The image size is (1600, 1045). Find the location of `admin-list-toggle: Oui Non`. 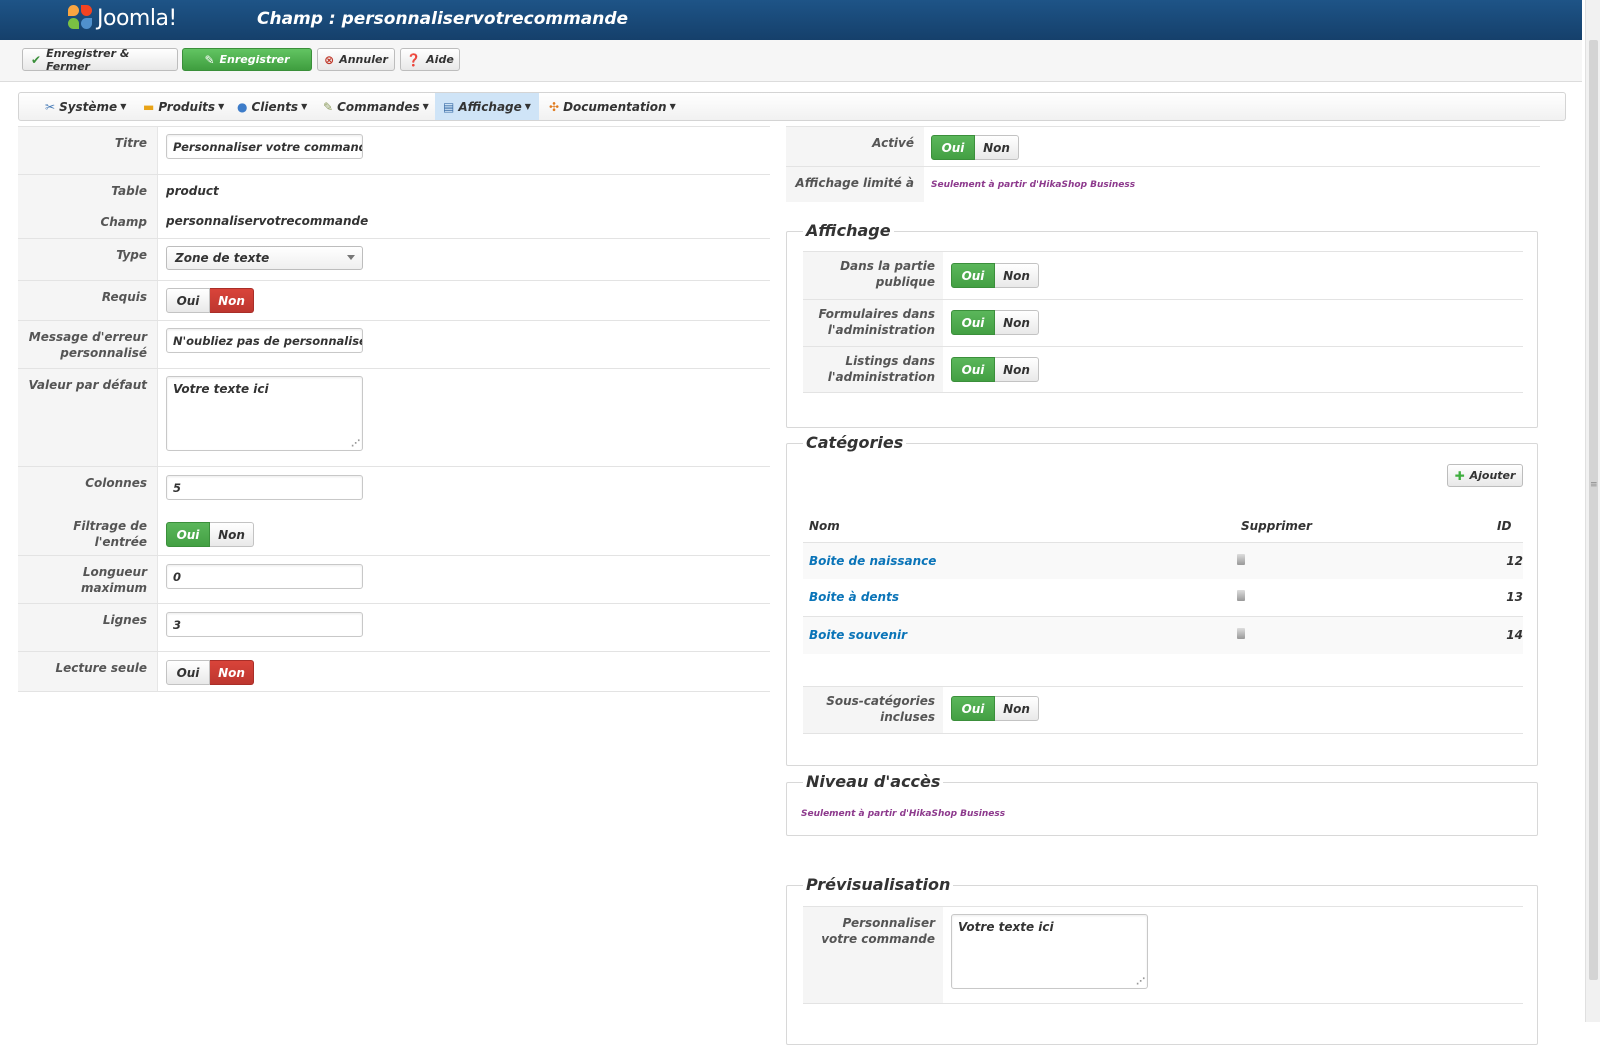

admin-list-toggle: Oui Non is located at coordinates (995, 369).